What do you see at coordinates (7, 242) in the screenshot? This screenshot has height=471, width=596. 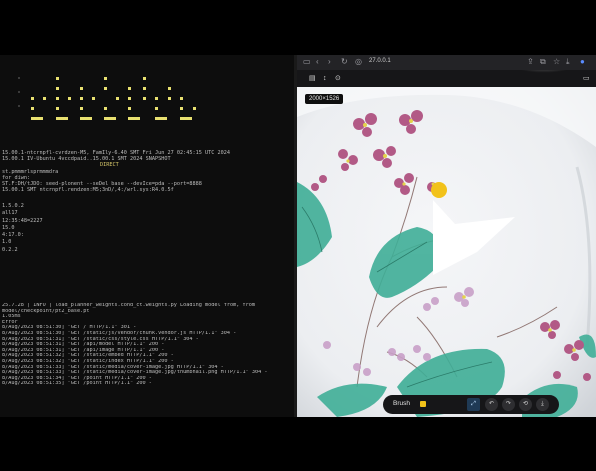 I see `terminal-line: 1.0` at bounding box center [7, 242].